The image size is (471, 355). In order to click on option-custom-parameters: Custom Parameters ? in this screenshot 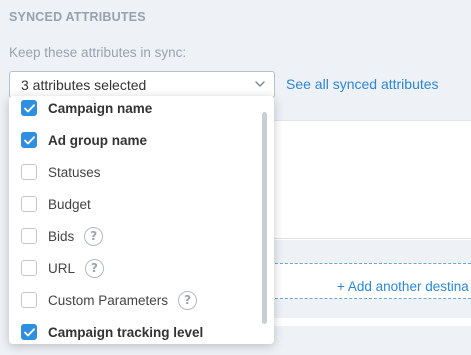, I will do `click(134, 300)`.